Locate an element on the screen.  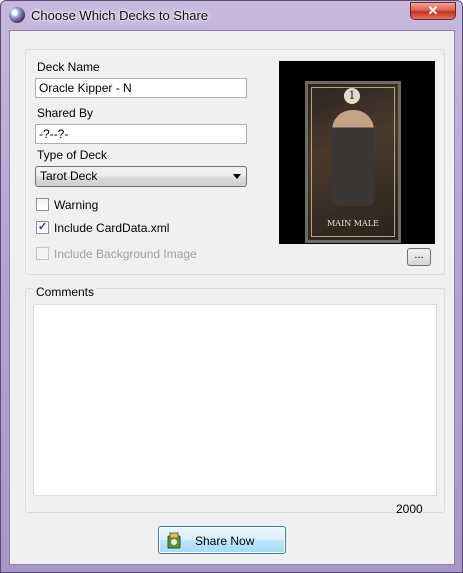
char-limit-counter: 2000 is located at coordinates (409, 509).